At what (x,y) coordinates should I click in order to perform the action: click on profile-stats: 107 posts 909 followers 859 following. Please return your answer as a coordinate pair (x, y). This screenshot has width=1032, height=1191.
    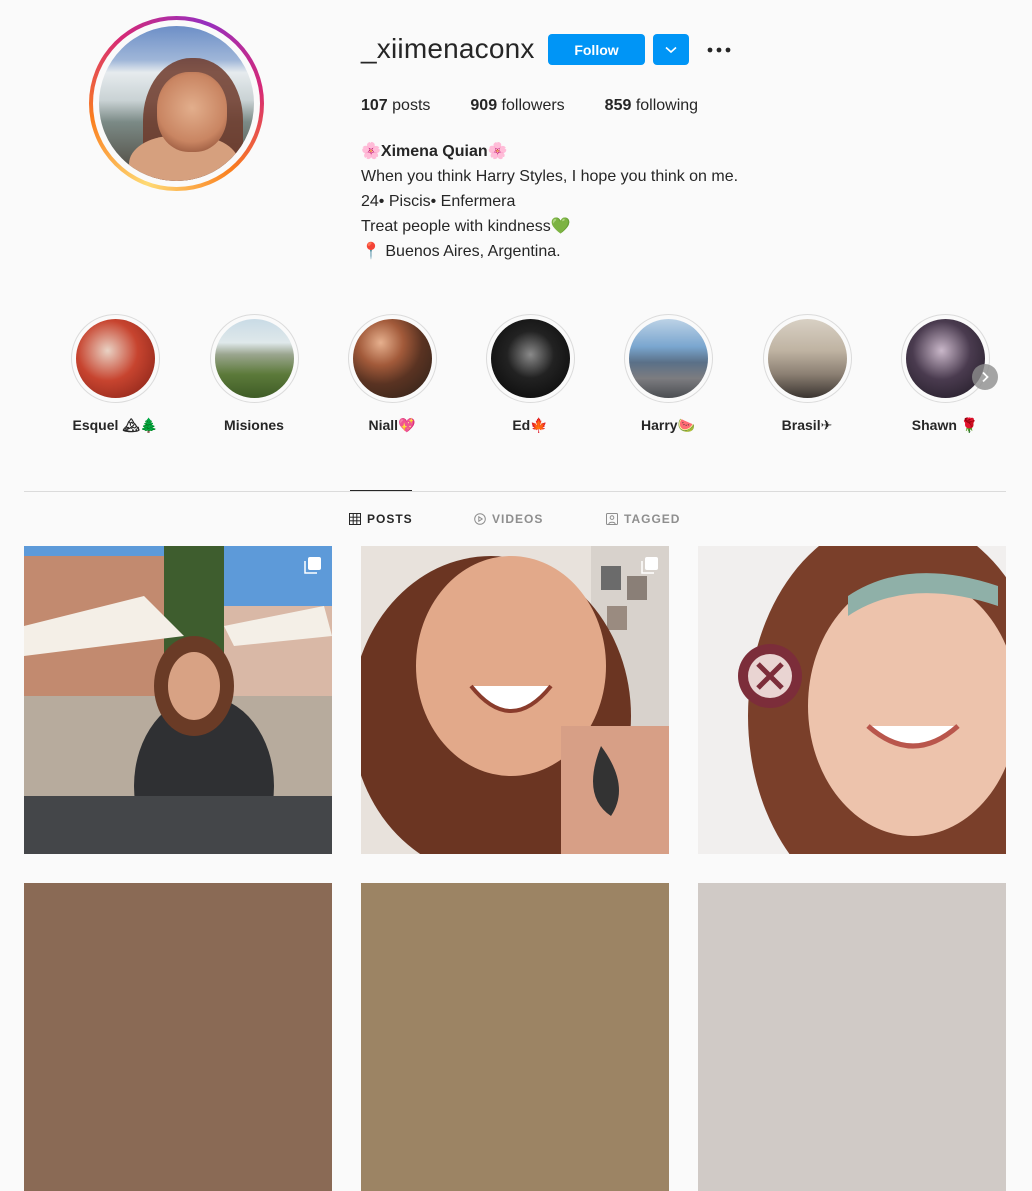
    Looking at the image, I should click on (549, 106).